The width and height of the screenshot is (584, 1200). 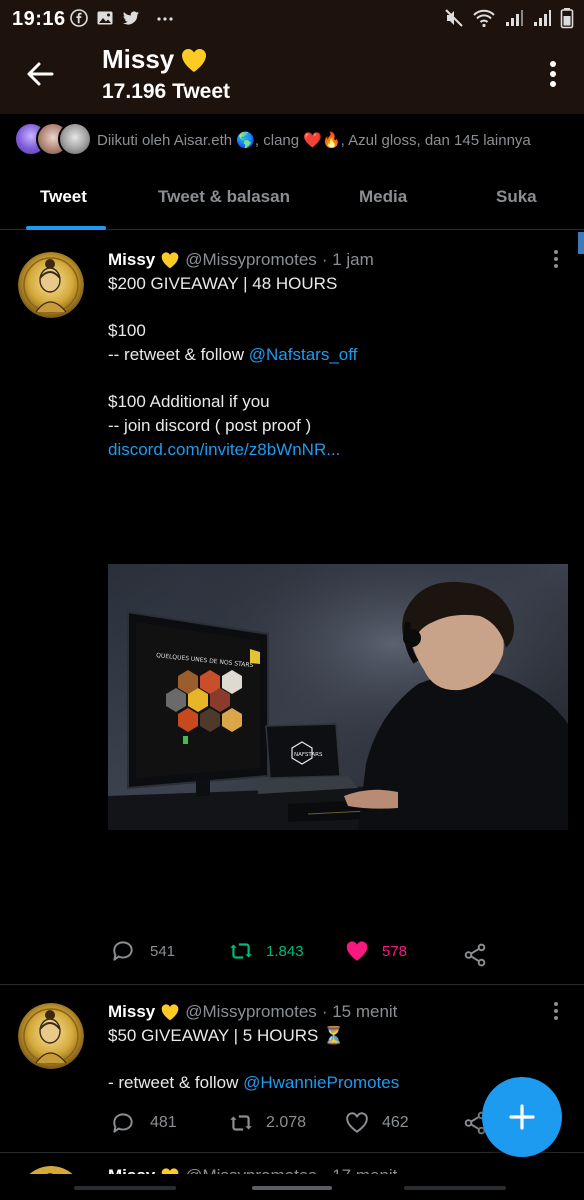 I want to click on wifi-icon, so click(x=484, y=18).